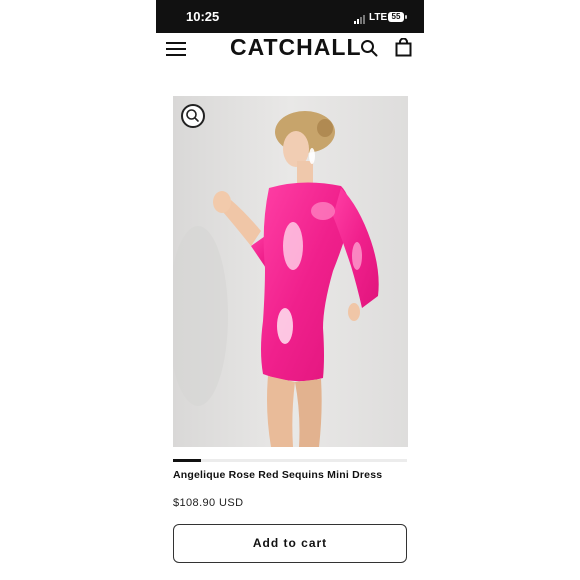 The image size is (580, 580). I want to click on zoom-icon, so click(193, 116).